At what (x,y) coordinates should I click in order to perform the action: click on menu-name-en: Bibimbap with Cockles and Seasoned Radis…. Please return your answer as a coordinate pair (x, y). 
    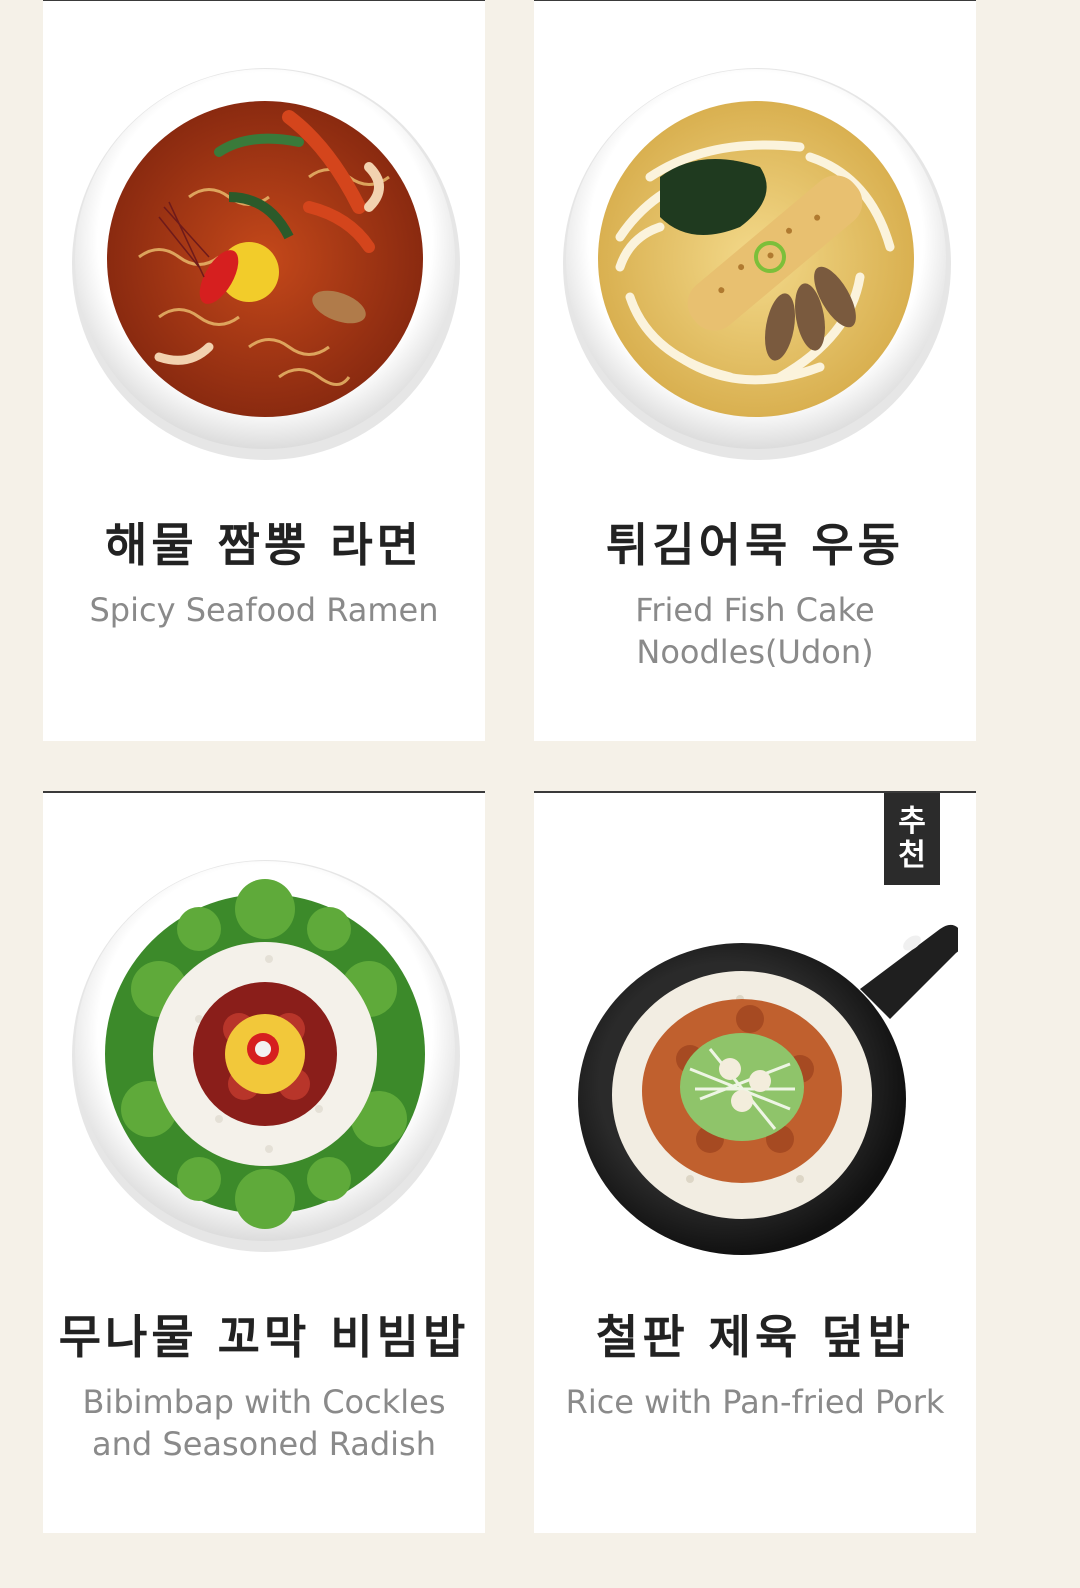
    Looking at the image, I should click on (264, 1423).